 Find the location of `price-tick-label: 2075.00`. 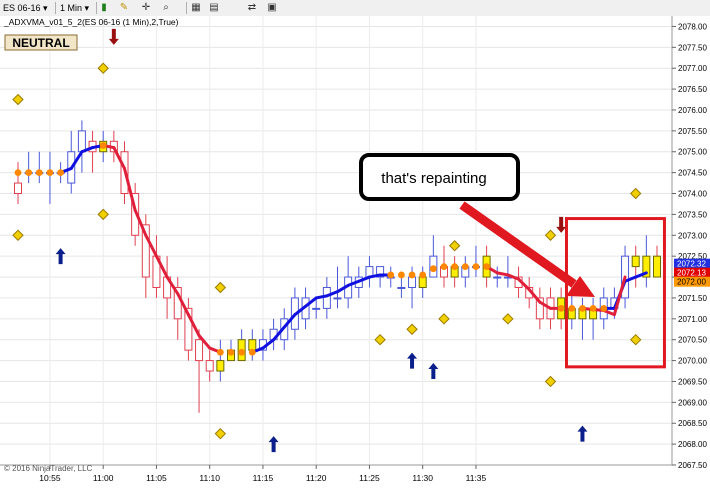

price-tick-label: 2075.00 is located at coordinates (692, 152).